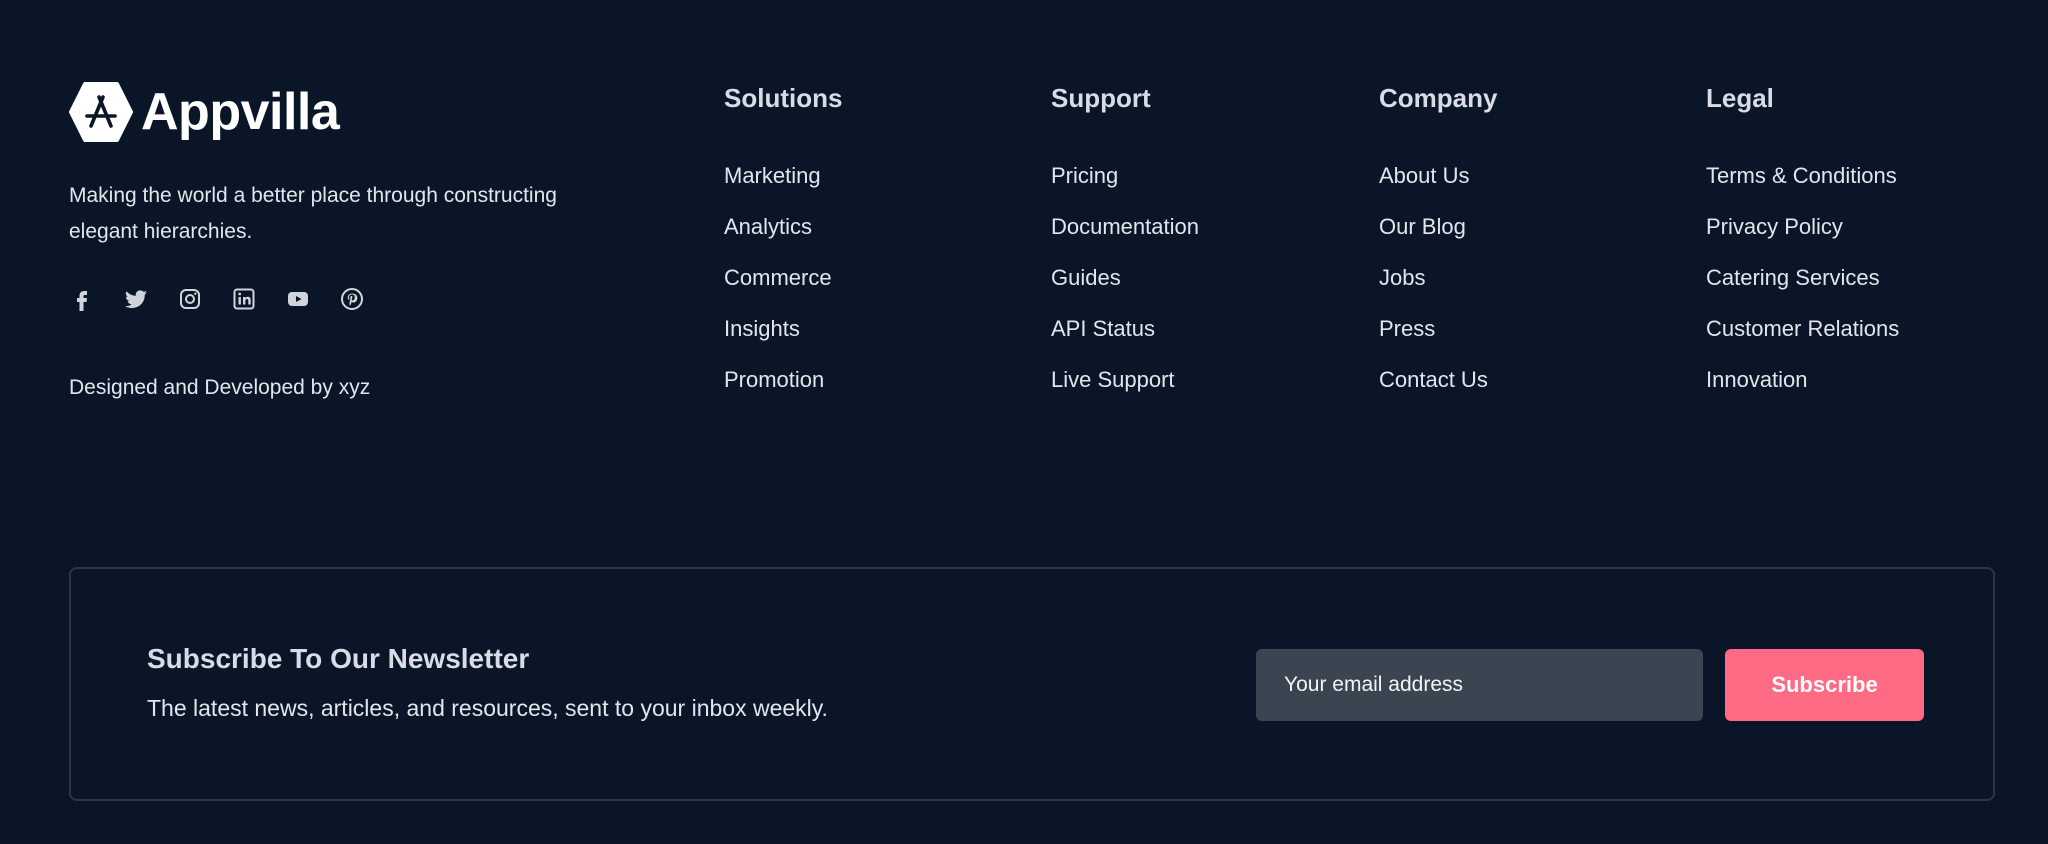 This screenshot has height=844, width=2048. I want to click on footer-link-catering-services: Catering Services, so click(1802, 288).